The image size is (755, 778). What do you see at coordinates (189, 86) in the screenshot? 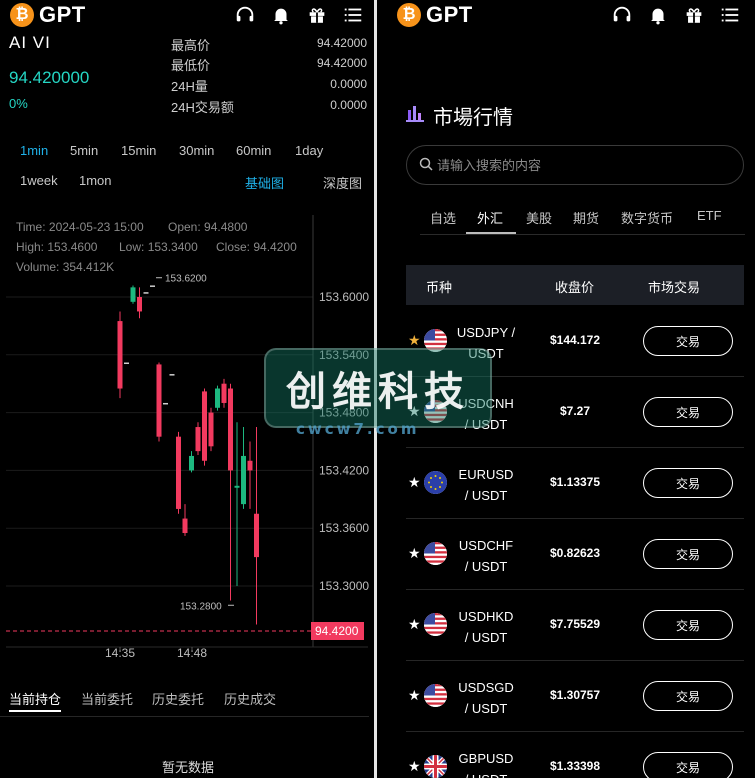
I see `volume-24h-label: 24H量` at bounding box center [189, 86].